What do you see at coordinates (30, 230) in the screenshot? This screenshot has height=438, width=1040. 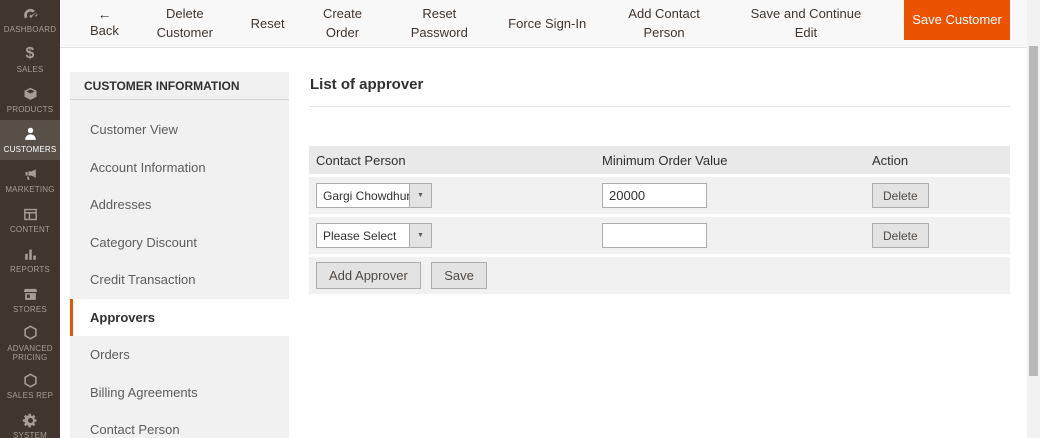 I see `sidebar-item-label: CONTENT` at bounding box center [30, 230].